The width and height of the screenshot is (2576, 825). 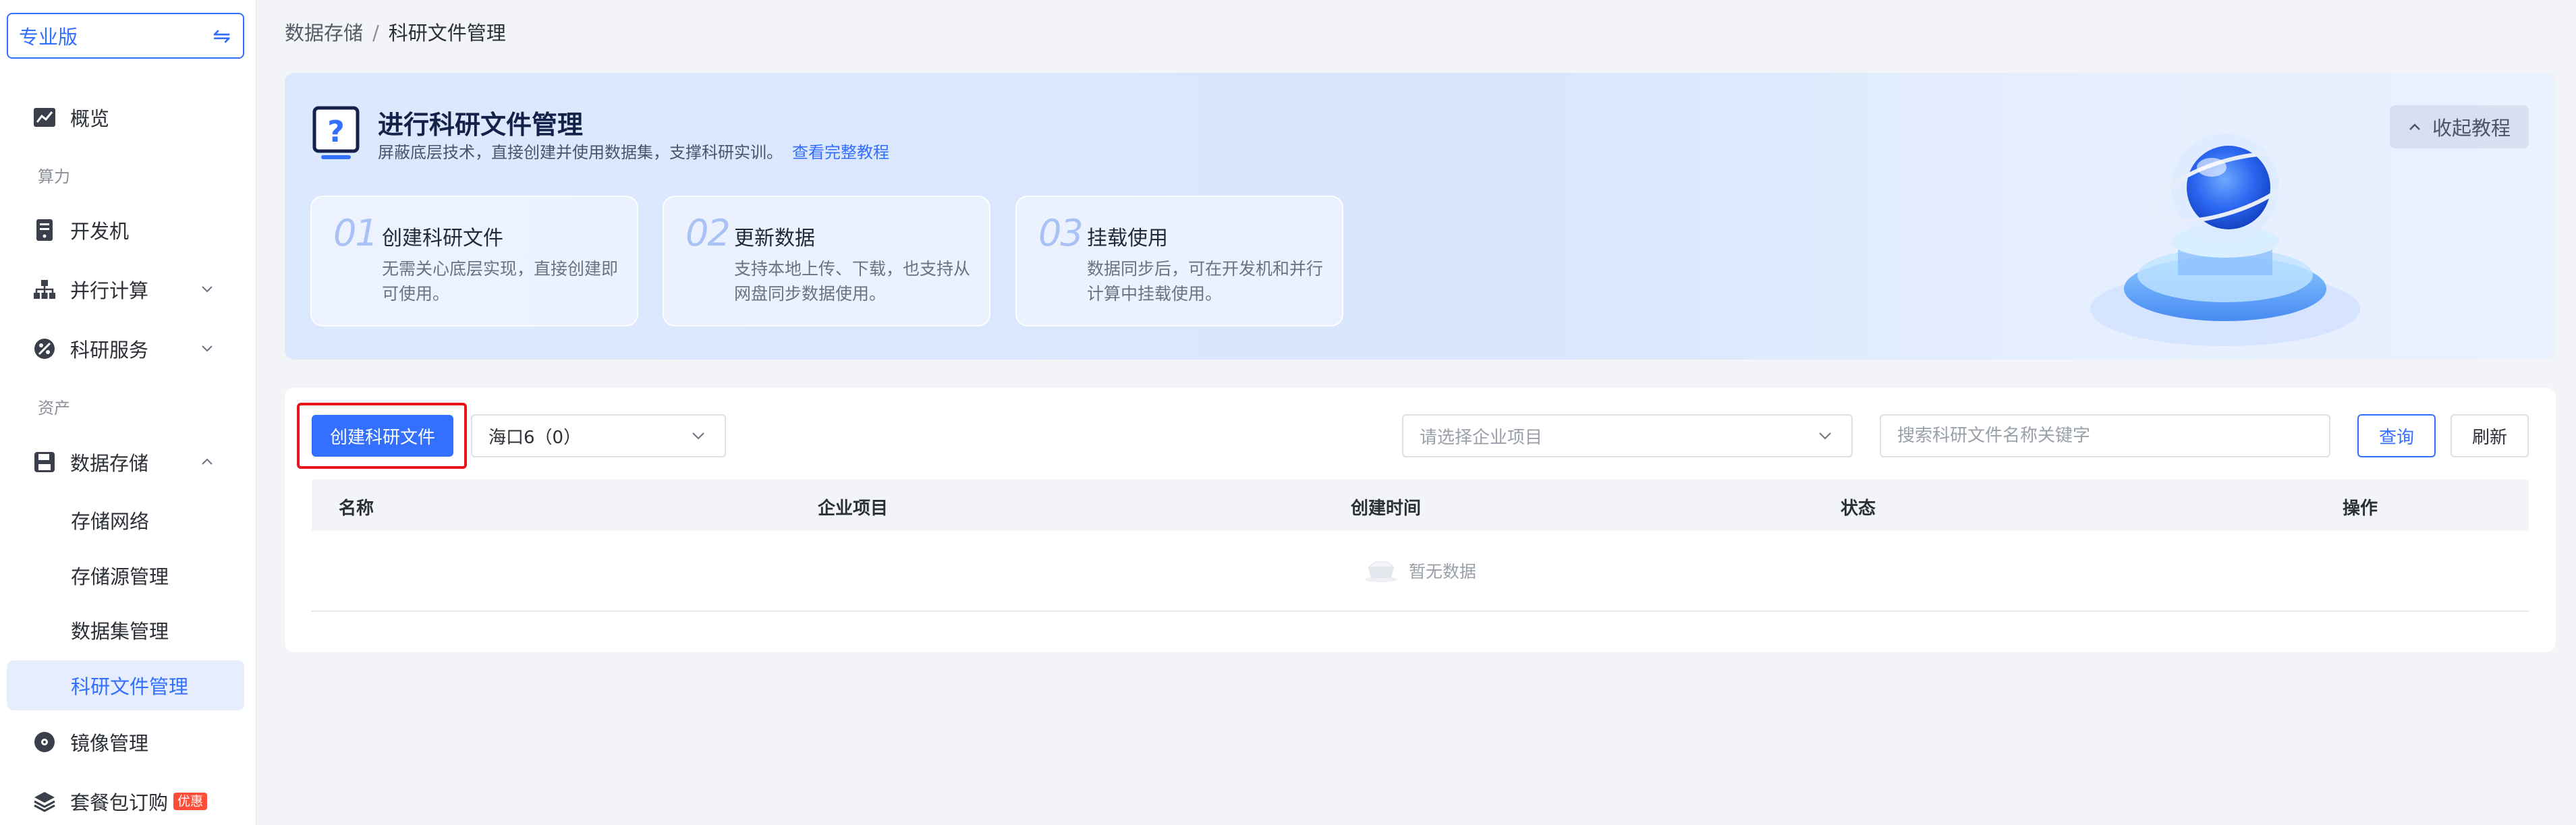 What do you see at coordinates (110, 521) in the screenshot?
I see `sidebar-subitem-label: 存储网络` at bounding box center [110, 521].